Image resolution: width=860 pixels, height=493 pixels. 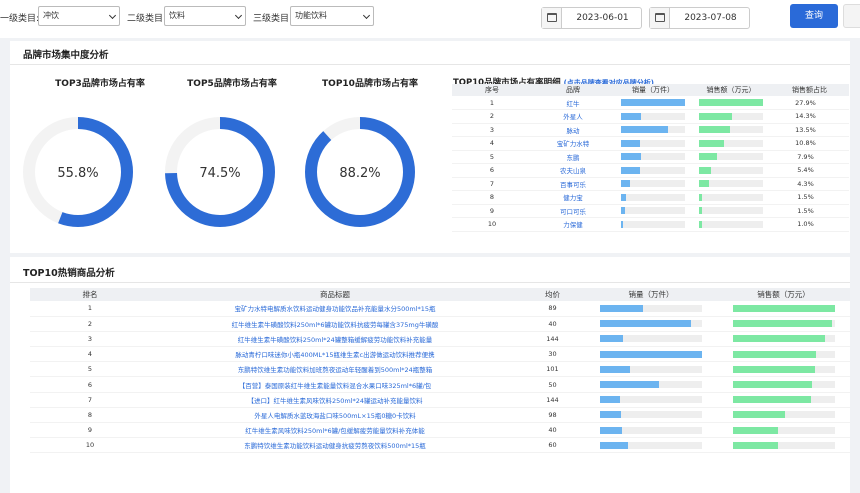 I want to click on level1-value: 冲饮, so click(x=51, y=15).